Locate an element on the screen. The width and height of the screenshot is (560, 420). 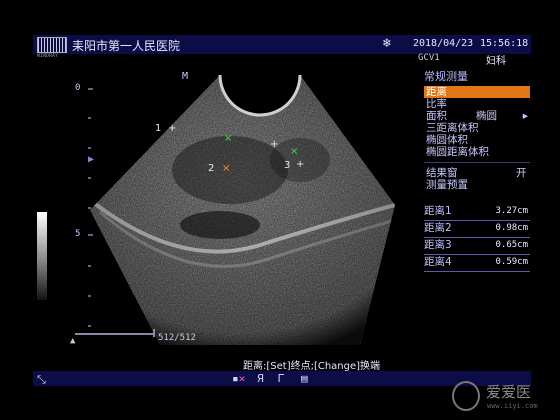
logo-text: WINDRAY is located at coordinates (48, 56).